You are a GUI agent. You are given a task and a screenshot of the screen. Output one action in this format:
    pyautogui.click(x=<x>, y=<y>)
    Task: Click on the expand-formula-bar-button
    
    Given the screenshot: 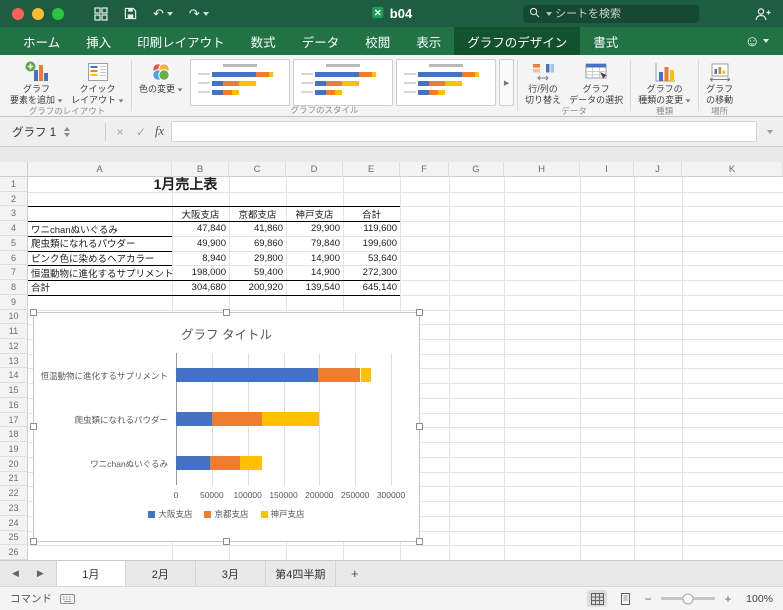 What is the action you would take?
    pyautogui.click(x=768, y=131)
    